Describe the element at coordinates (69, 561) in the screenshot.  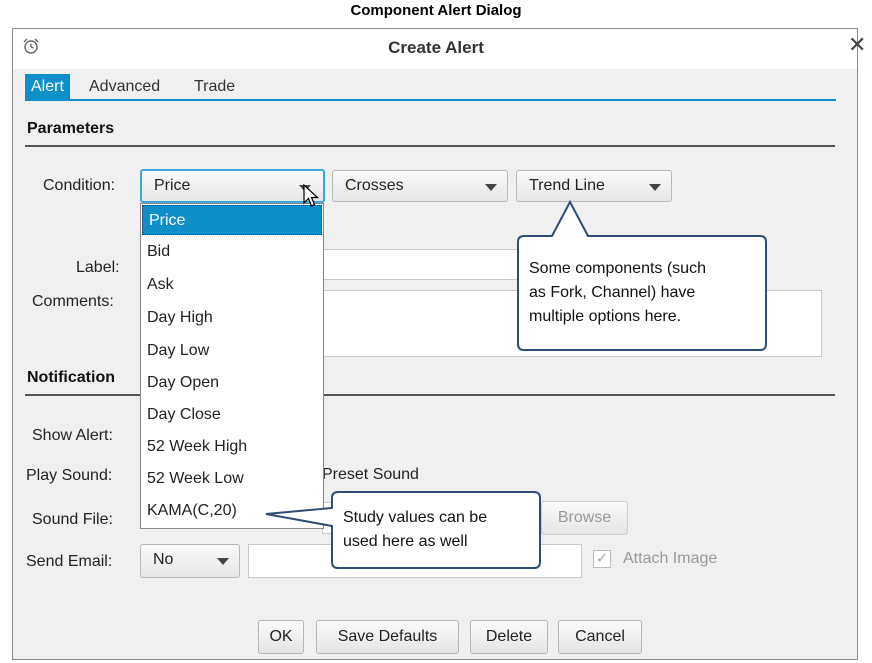
I see `send-email-label: Send Email:` at that location.